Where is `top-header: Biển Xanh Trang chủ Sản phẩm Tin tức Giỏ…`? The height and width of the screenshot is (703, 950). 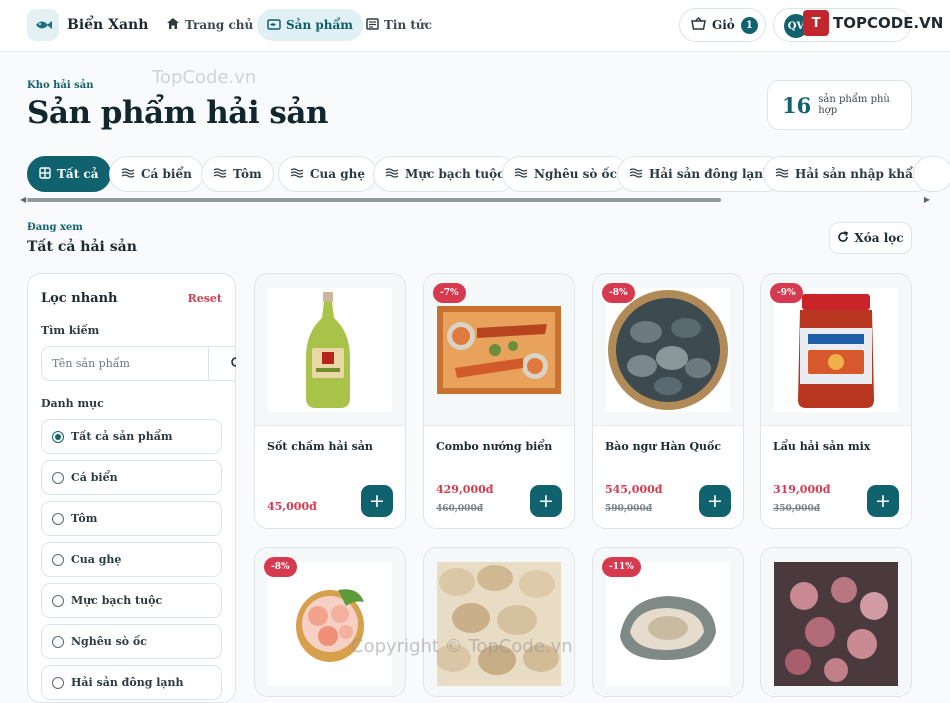 top-header: Biển Xanh Trang chủ Sản phẩm Tin tức Giỏ… is located at coordinates (475, 26).